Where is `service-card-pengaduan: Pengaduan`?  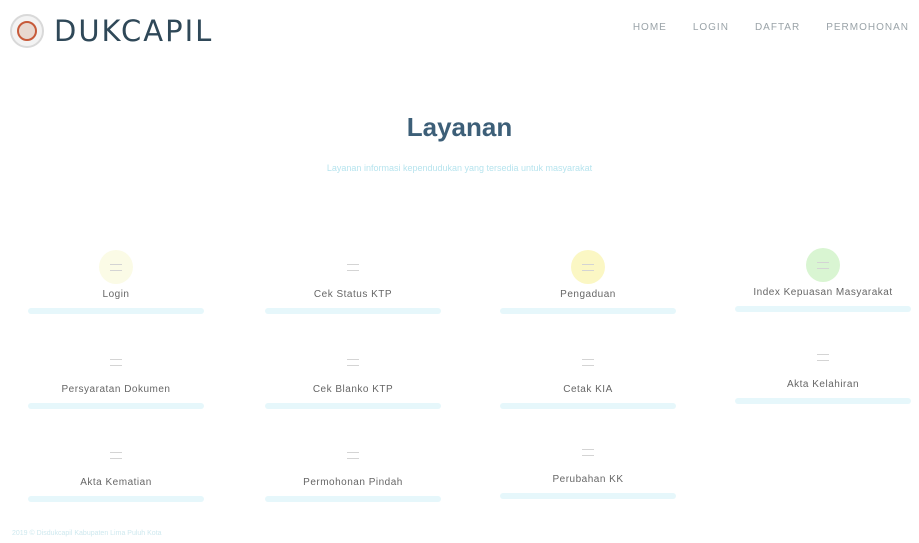 service-card-pengaduan: Pengaduan is located at coordinates (588, 279).